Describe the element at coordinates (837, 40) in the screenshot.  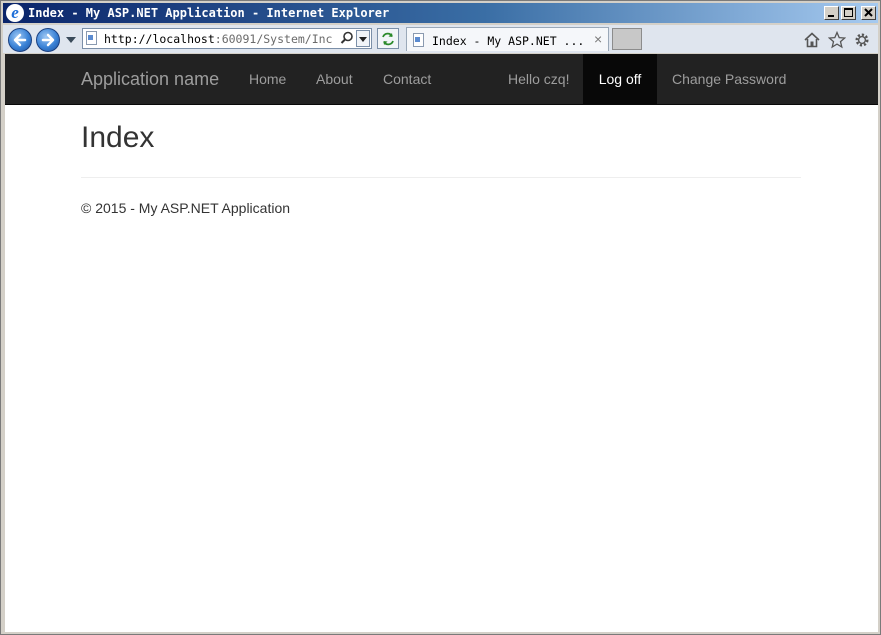
I see `star-icon` at that location.